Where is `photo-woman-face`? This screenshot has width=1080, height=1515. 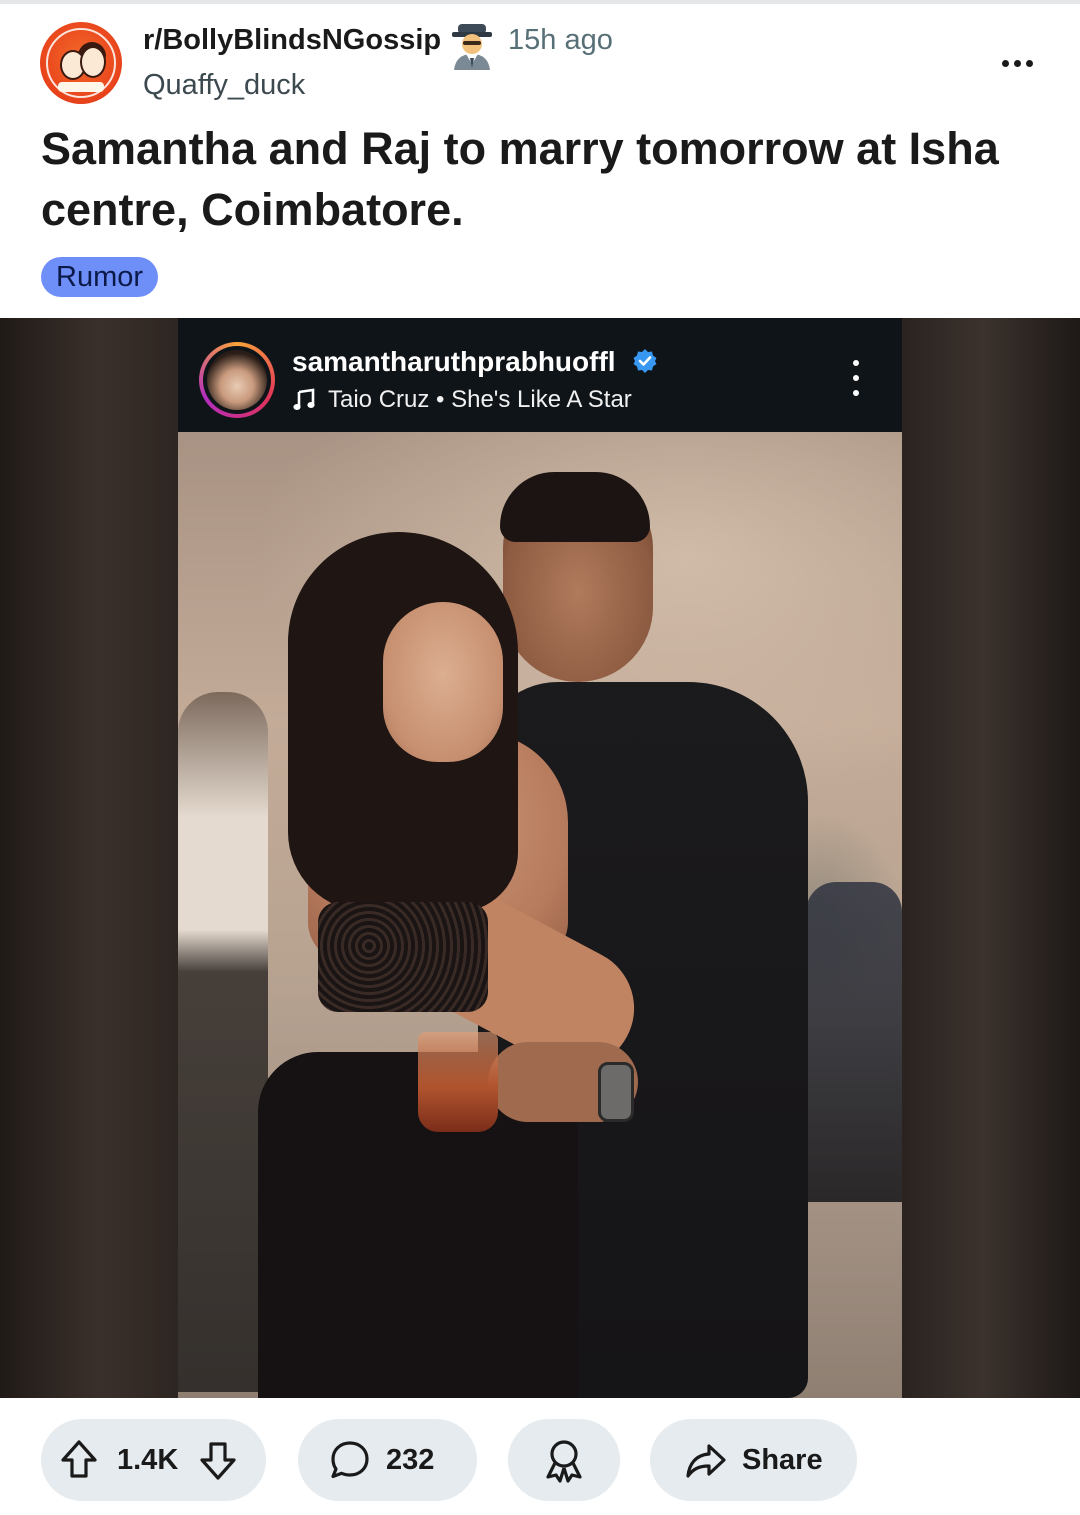 photo-woman-face is located at coordinates (443, 682).